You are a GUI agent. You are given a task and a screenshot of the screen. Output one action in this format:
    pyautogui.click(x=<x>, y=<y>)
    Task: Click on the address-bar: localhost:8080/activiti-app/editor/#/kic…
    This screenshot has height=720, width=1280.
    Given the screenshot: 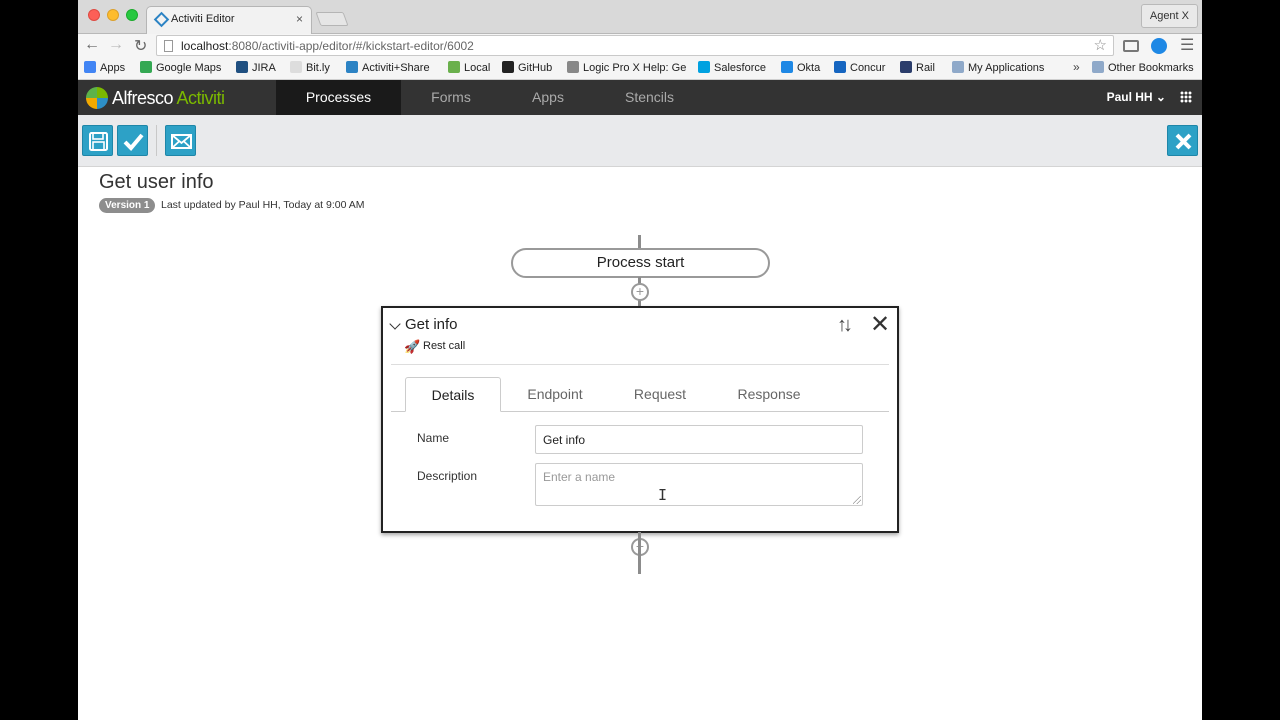 What is the action you would take?
    pyautogui.click(x=635, y=45)
    